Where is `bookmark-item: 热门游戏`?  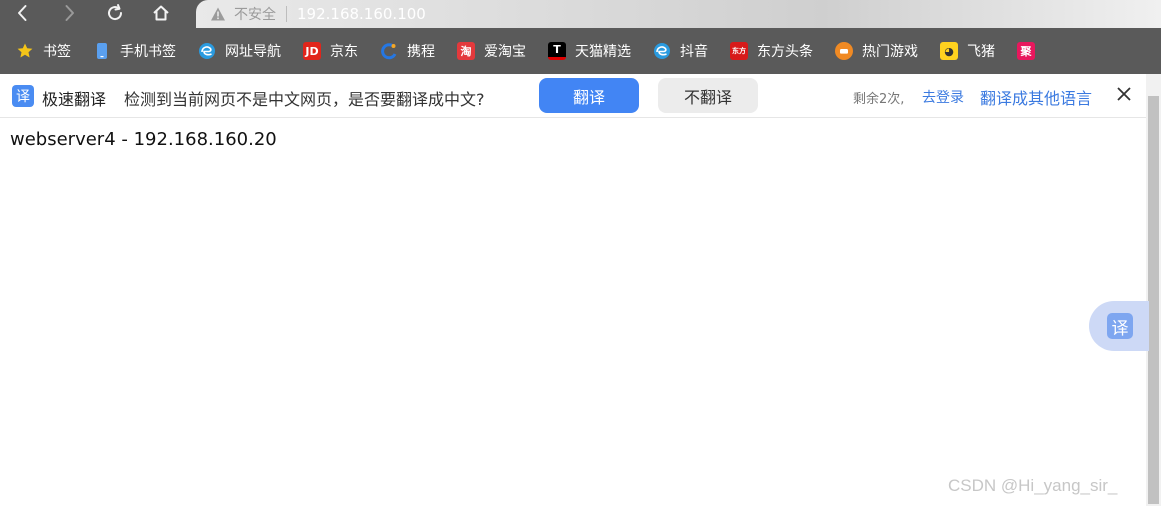 bookmark-item: 热门游戏 is located at coordinates (876, 51).